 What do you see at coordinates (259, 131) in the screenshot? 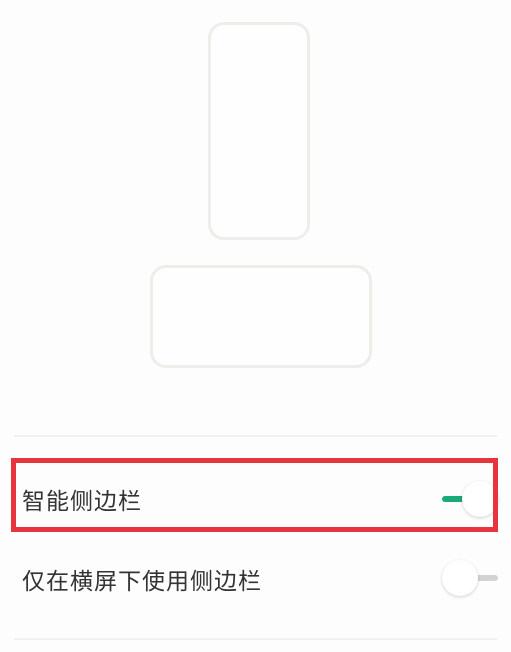
I see `portrait-phone-illustration` at bounding box center [259, 131].